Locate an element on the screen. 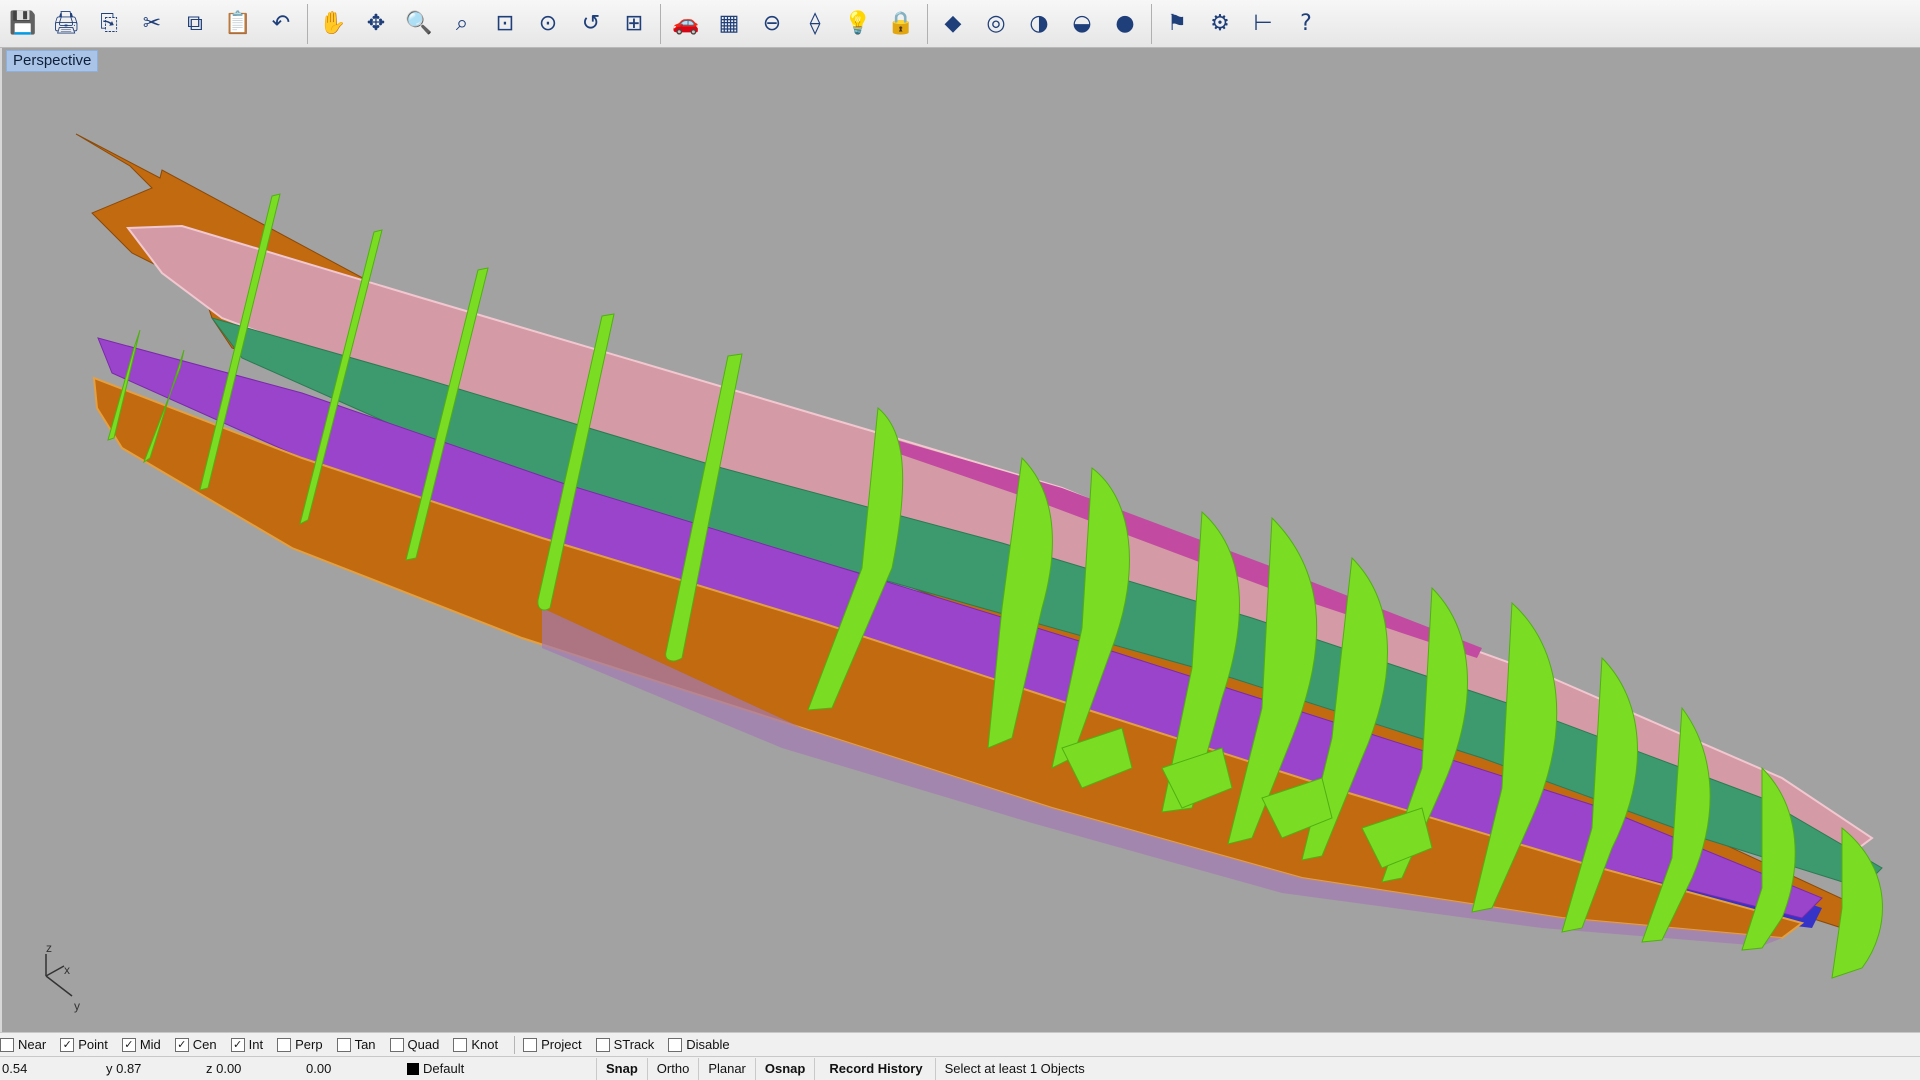 The height and width of the screenshot is (1080, 1920). snap-shapes-button: ⟠ is located at coordinates (815, 24).